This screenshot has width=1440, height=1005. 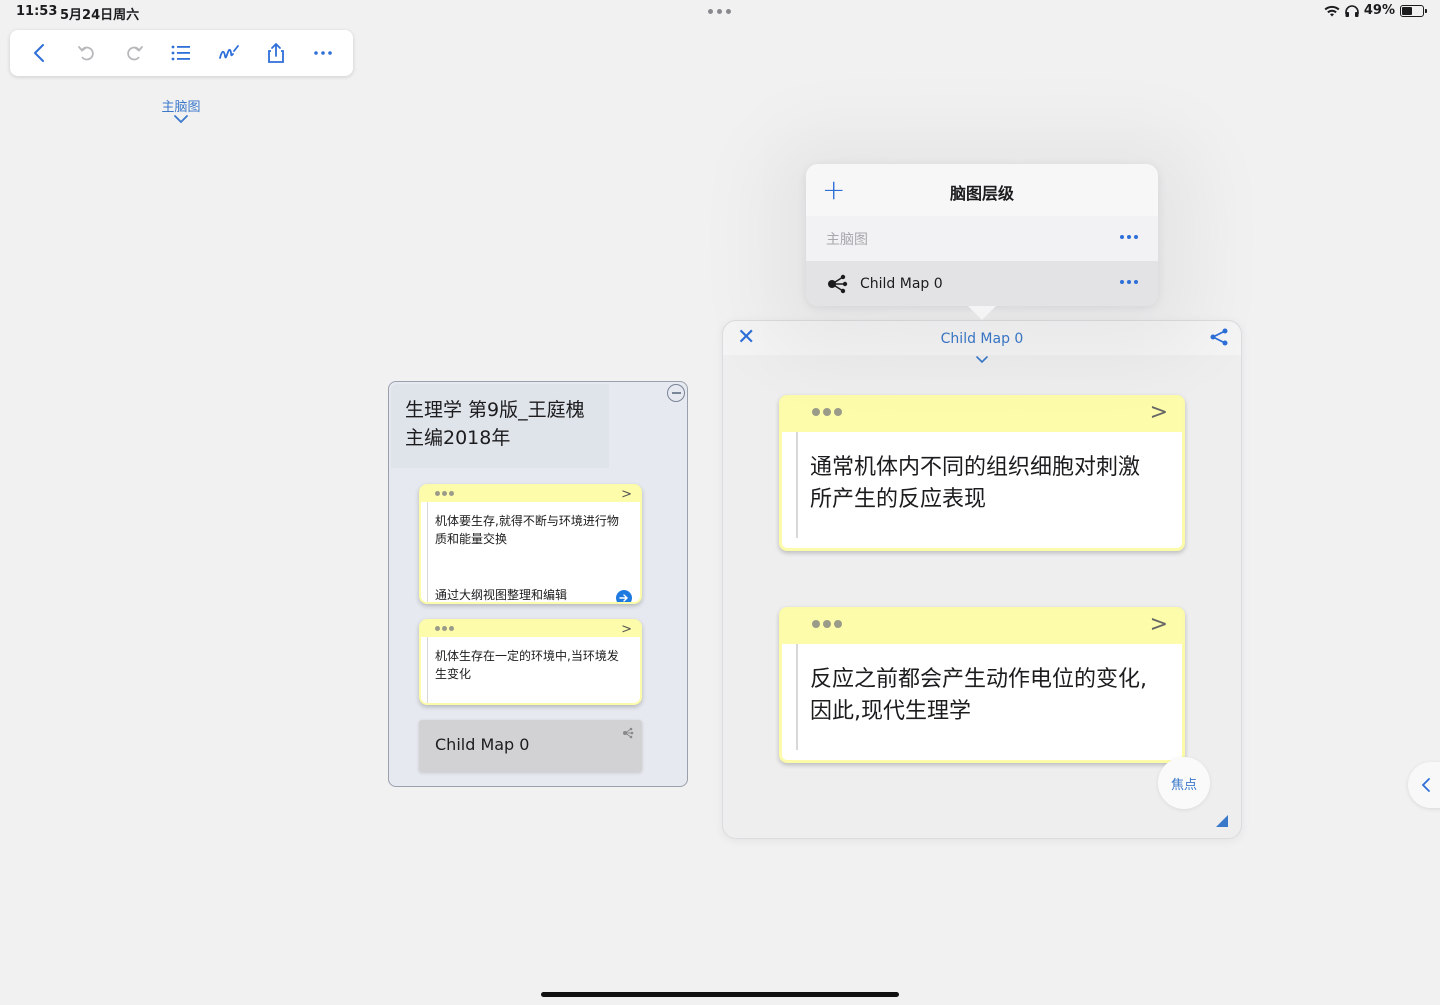 I want to click on child-map-node: Child Map 0, so click(x=530, y=746).